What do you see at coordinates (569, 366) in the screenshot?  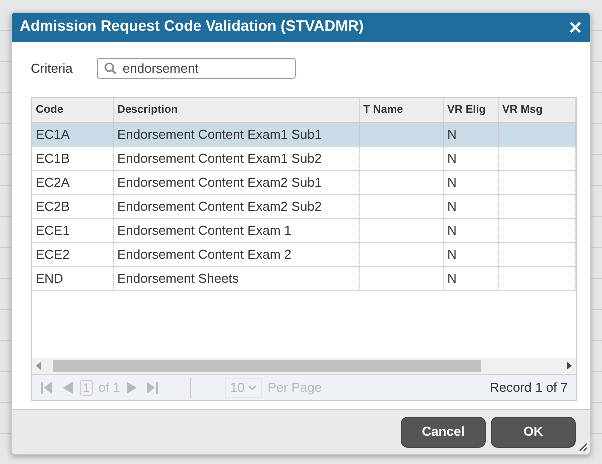 I see `scroll-right-icon` at bounding box center [569, 366].